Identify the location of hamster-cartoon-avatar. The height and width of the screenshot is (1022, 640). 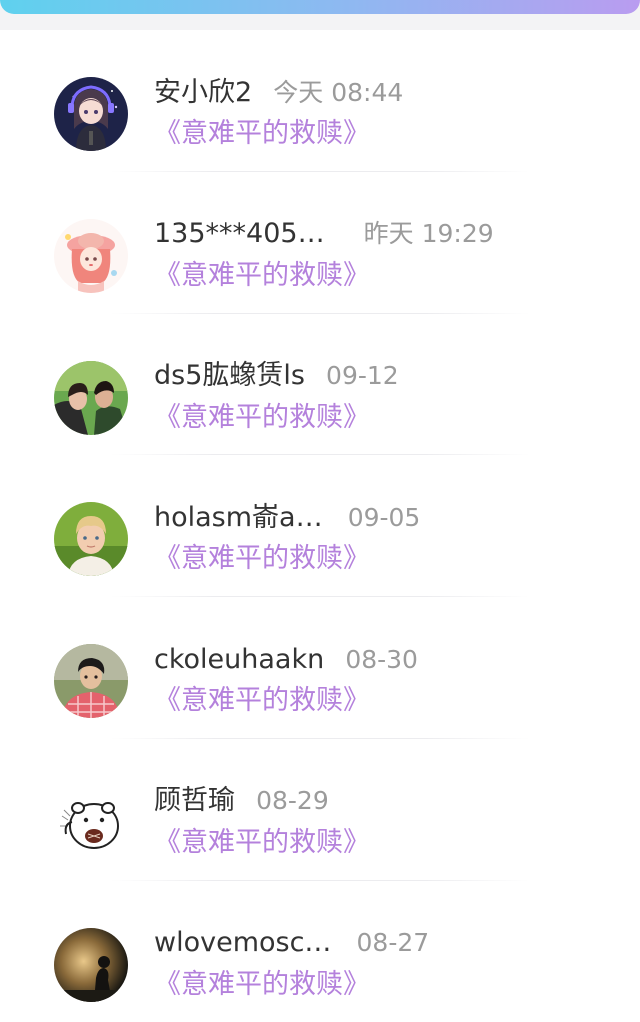
(91, 822).